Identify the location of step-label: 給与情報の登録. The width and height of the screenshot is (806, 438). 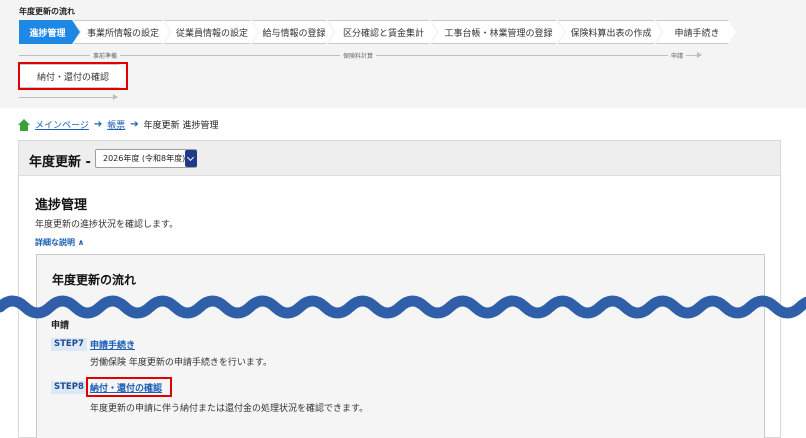
(294, 33).